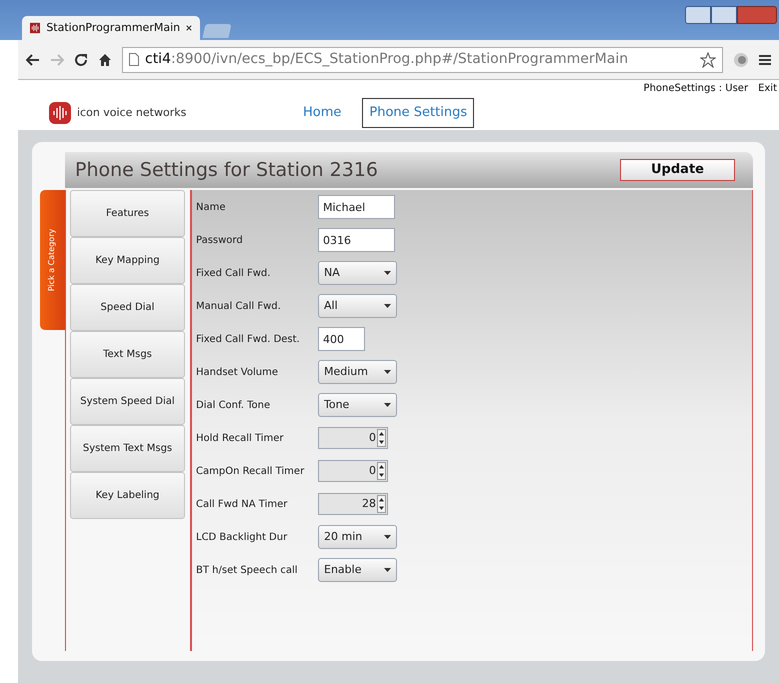 The width and height of the screenshot is (779, 683). I want to click on maximize-button, so click(724, 15).